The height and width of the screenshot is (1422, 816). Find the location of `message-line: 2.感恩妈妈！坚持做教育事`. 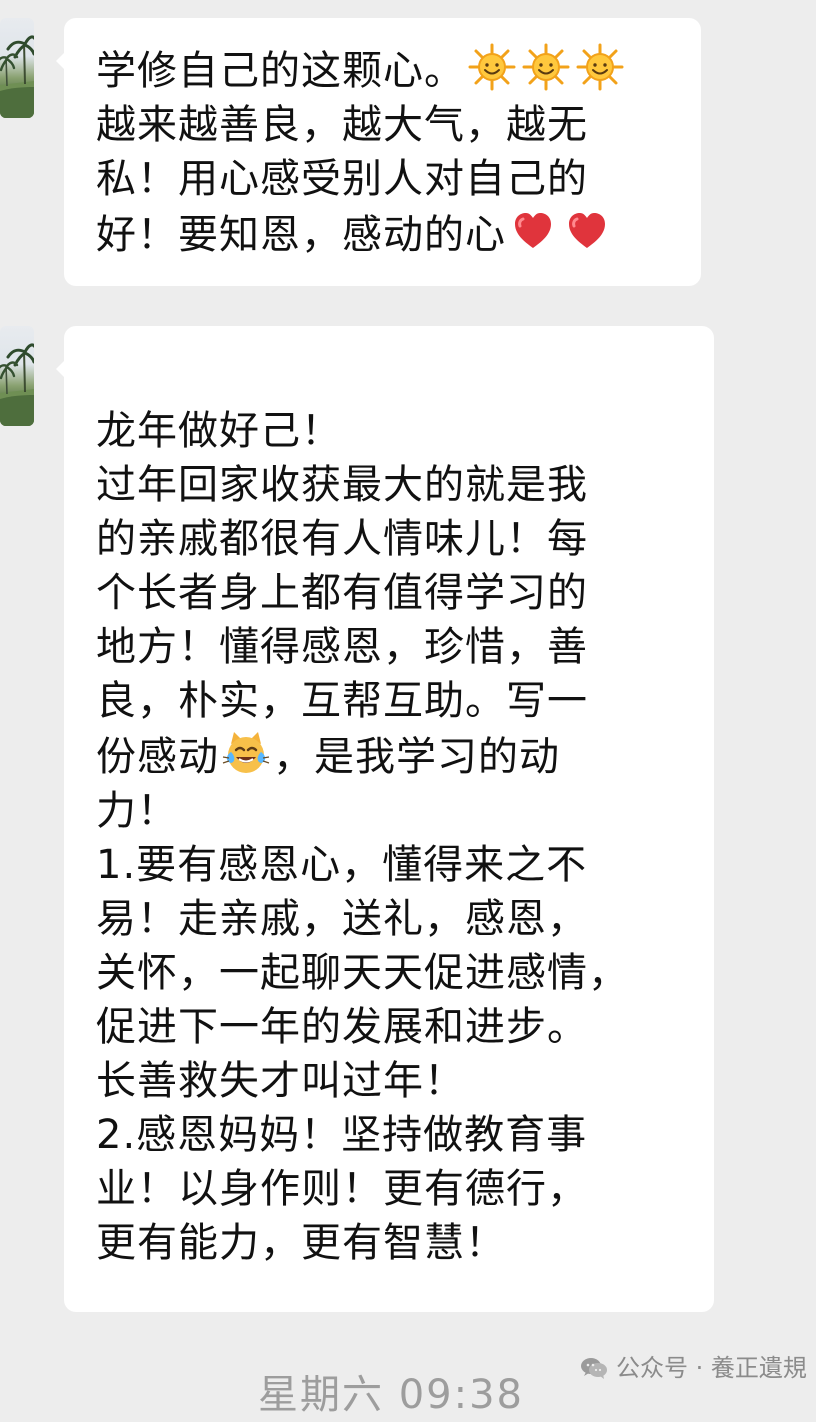

message-line: 2.感恩妈妈！坚持做教育事 is located at coordinates (383, 1135).